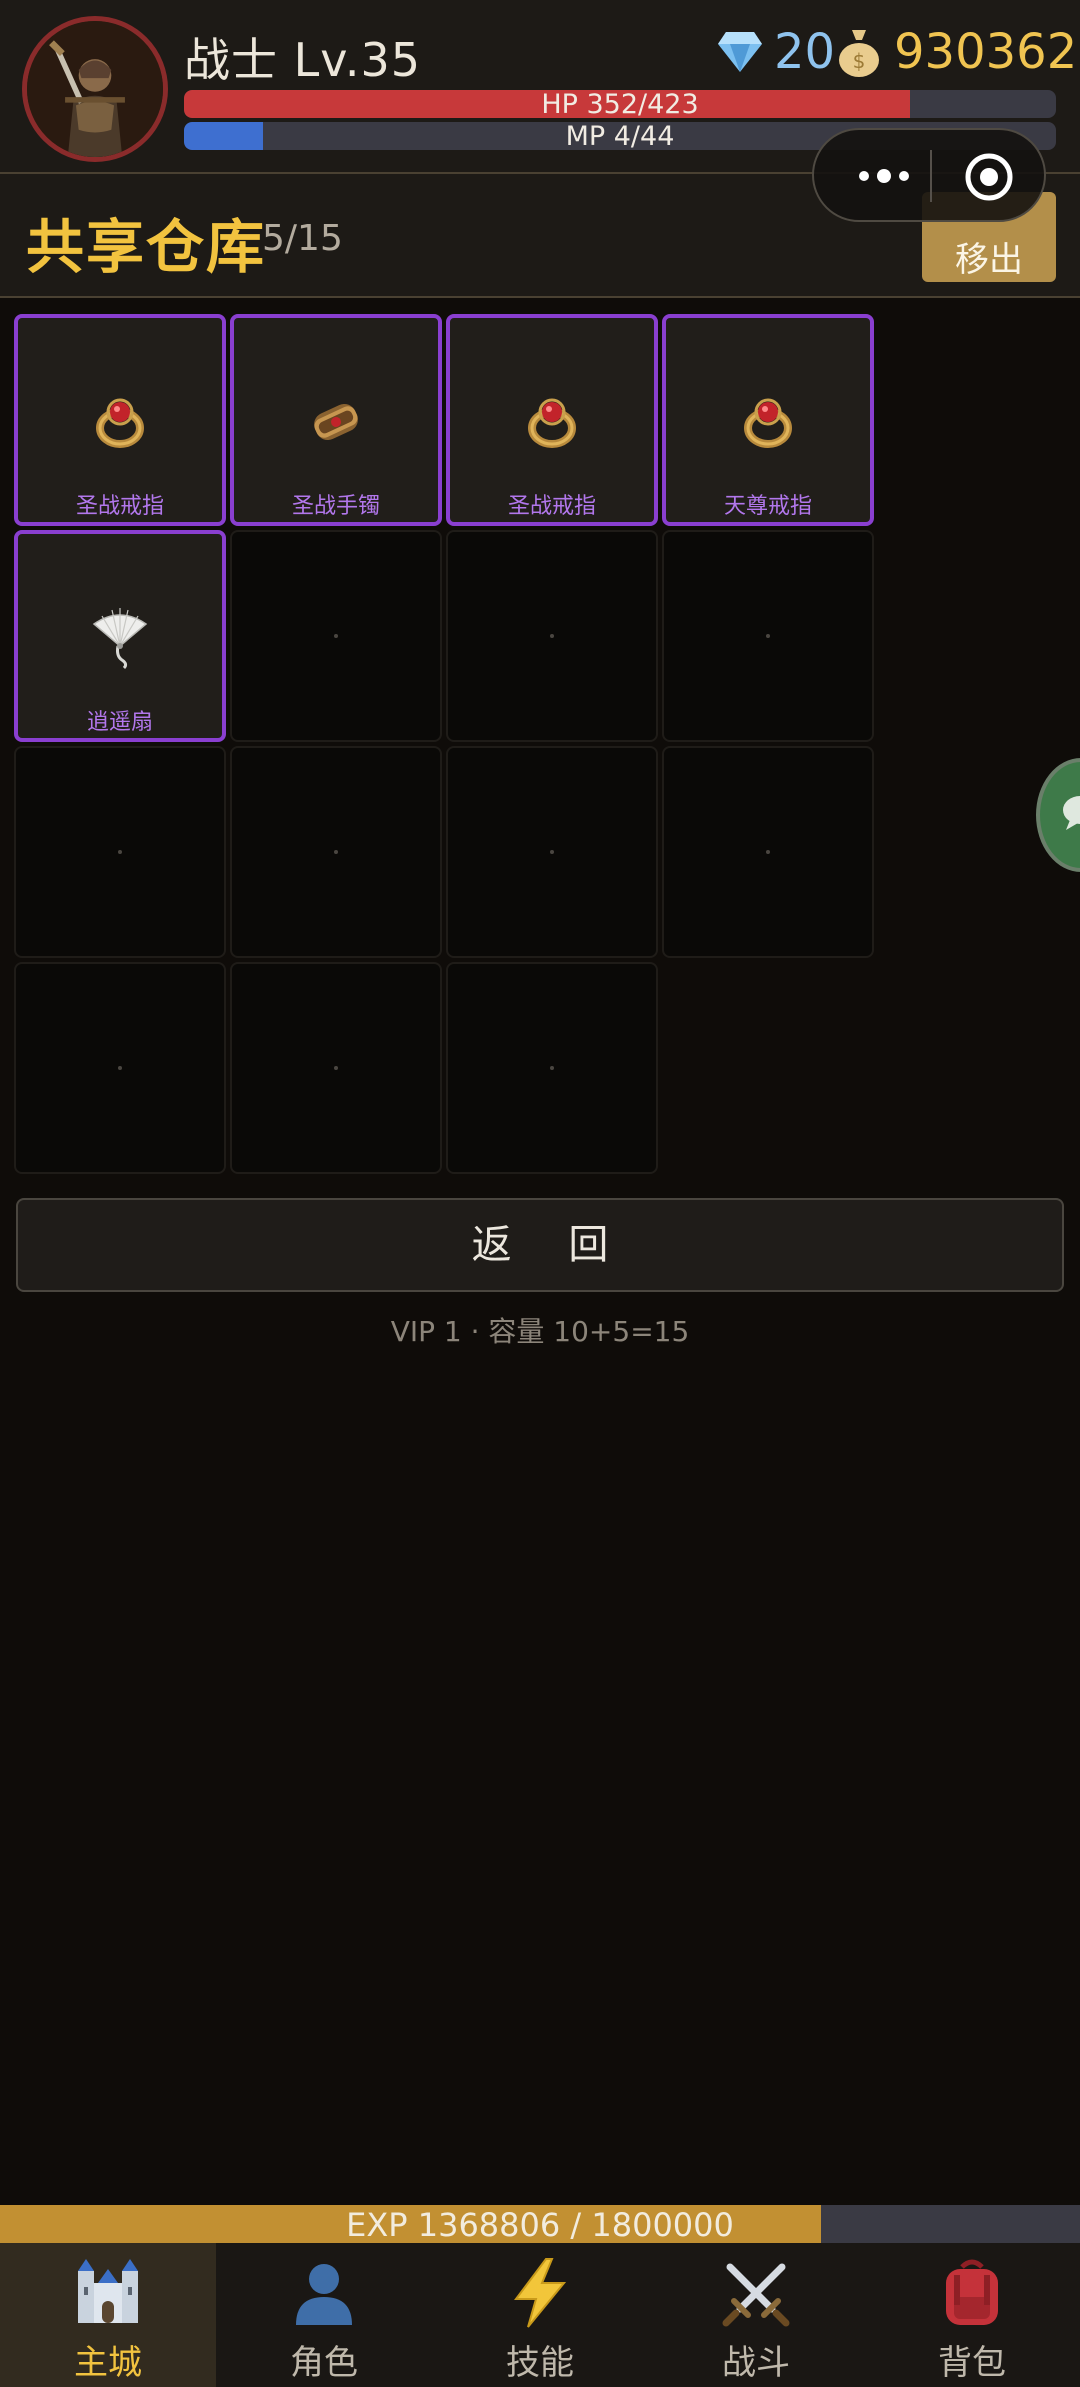  I want to click on hp-label: HP 352/423, so click(620, 104).